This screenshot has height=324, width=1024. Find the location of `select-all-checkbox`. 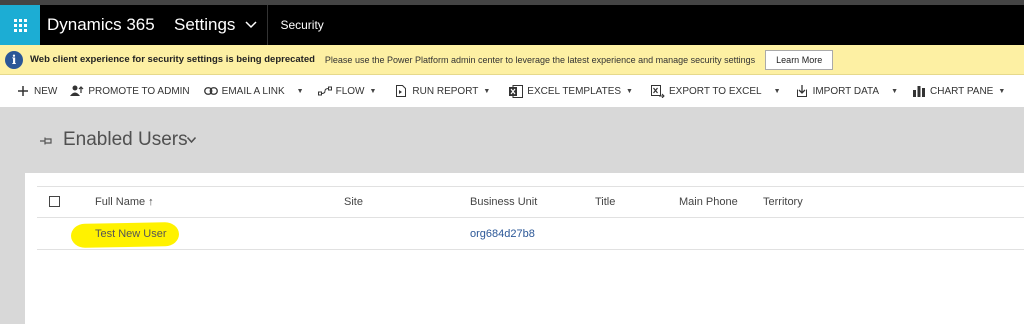

select-all-checkbox is located at coordinates (54, 201).